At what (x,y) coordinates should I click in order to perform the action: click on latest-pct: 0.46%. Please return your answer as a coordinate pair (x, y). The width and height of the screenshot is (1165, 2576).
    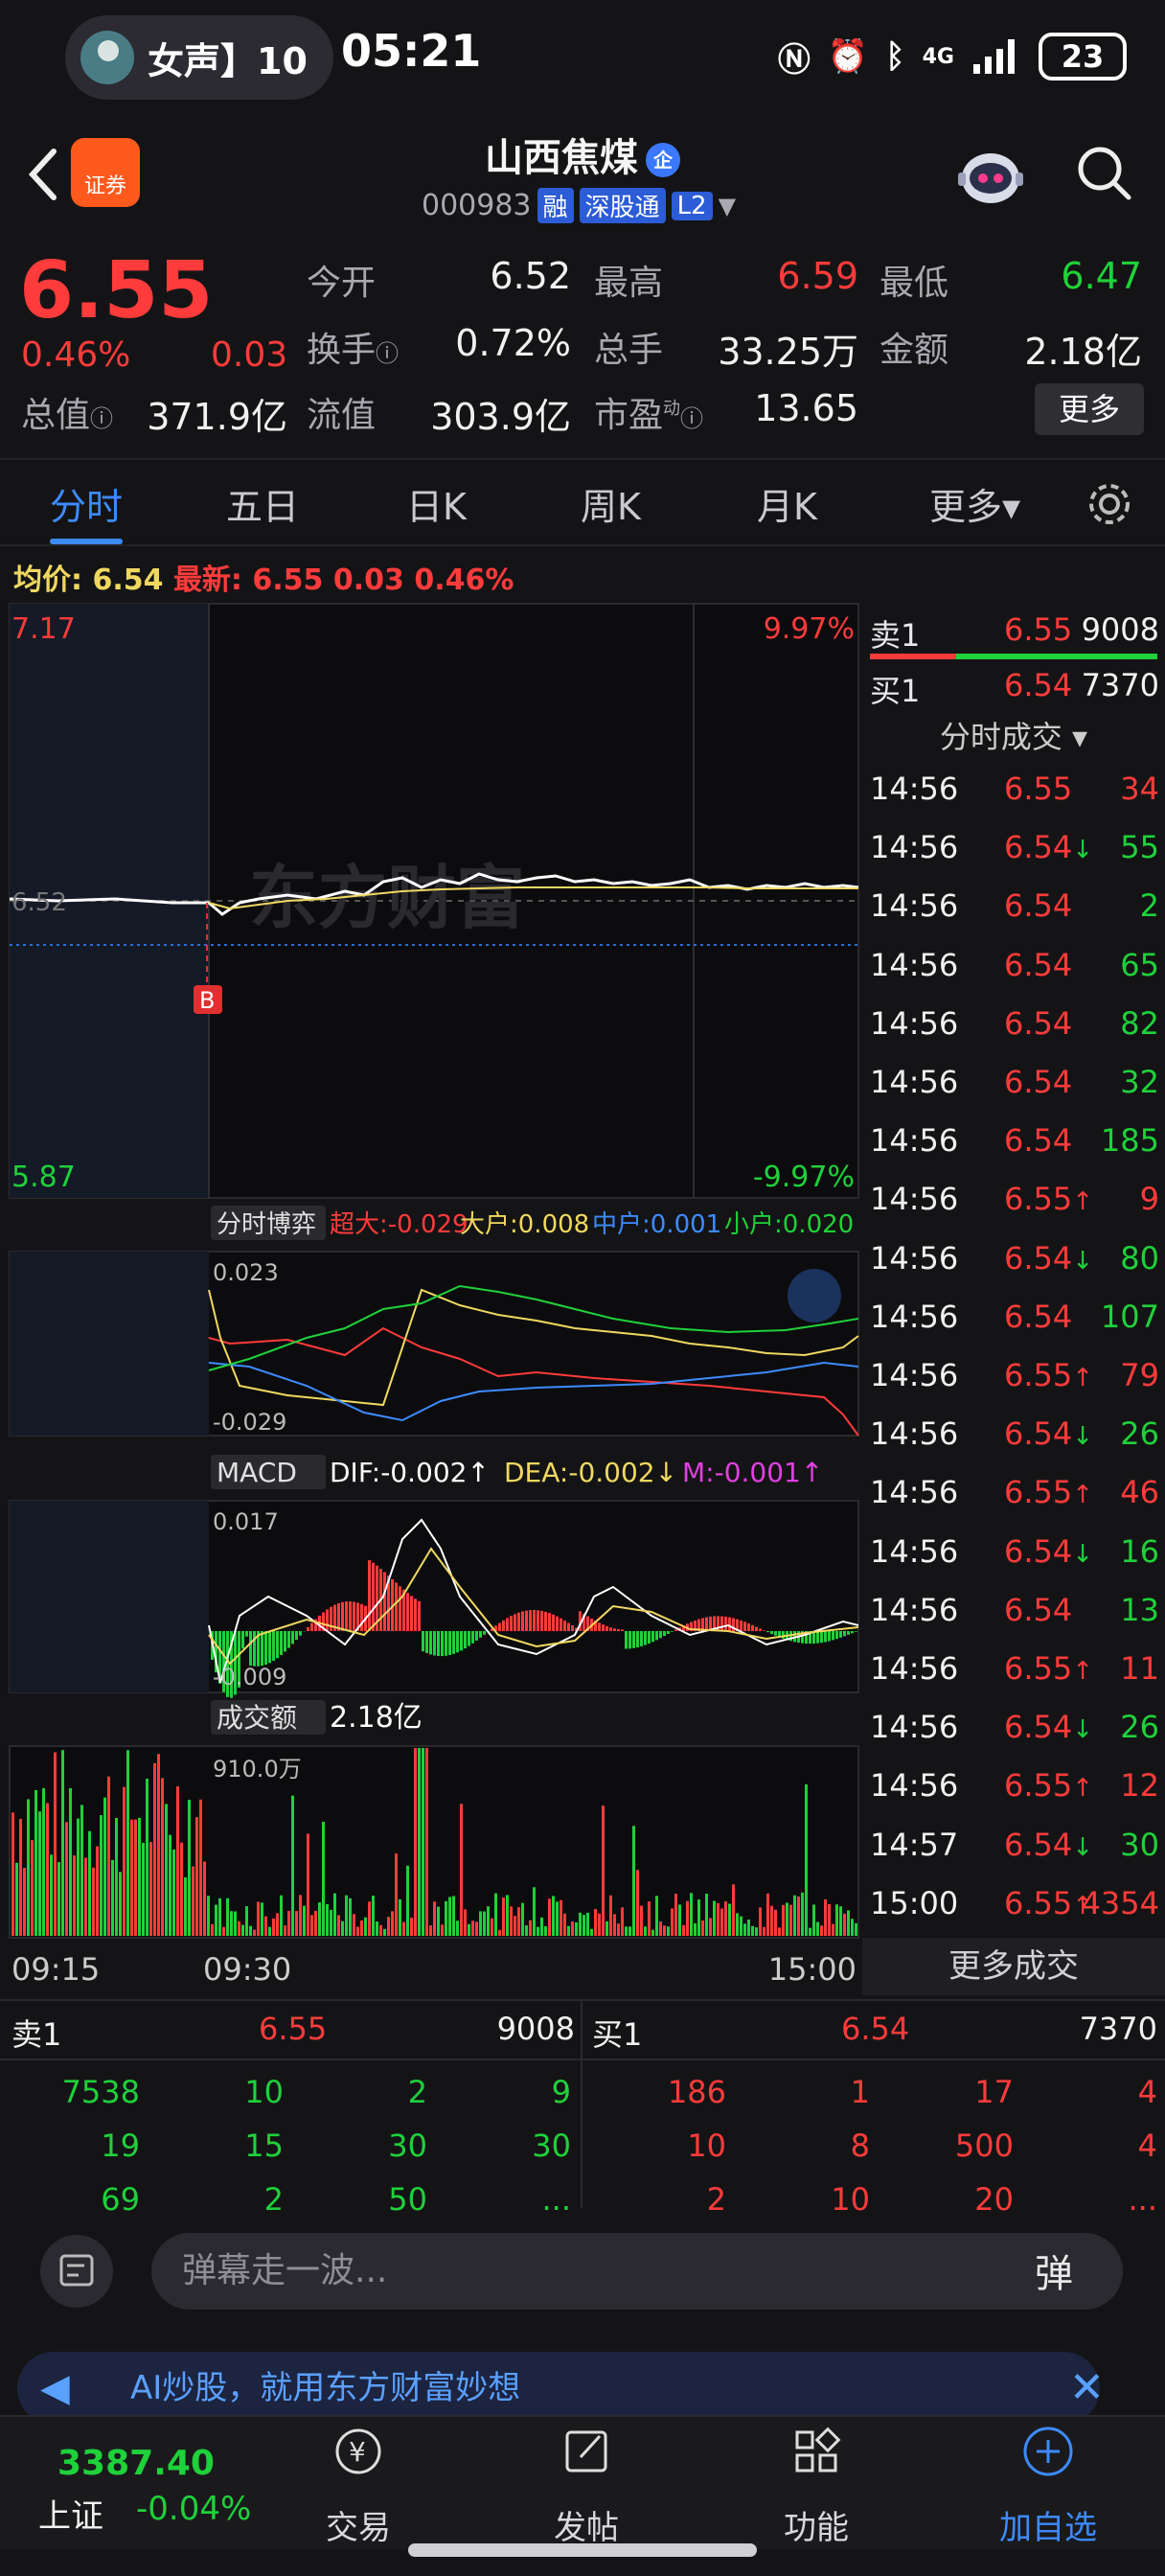
    Looking at the image, I should click on (464, 580).